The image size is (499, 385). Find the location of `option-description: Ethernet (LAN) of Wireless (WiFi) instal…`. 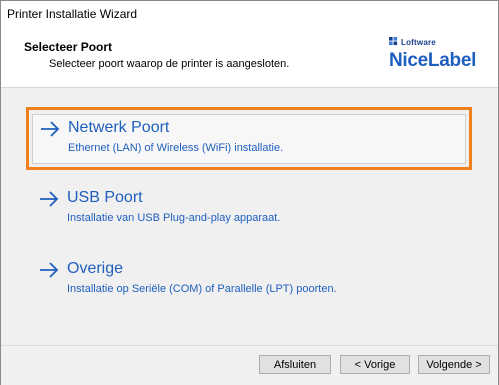

option-description: Ethernet (LAN) of Wireless (WiFi) instal… is located at coordinates (176, 148).